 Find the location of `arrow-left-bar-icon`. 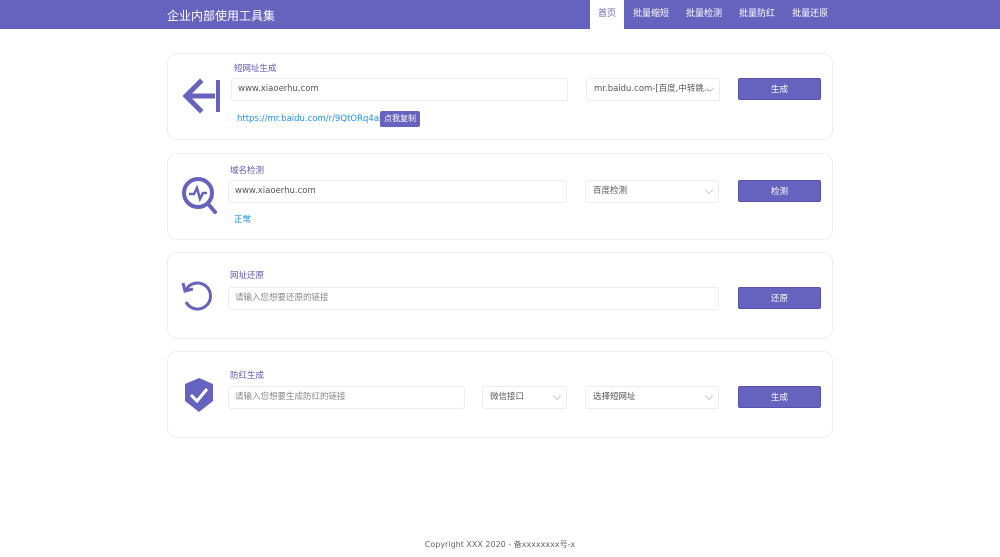

arrow-left-bar-icon is located at coordinates (201, 96).